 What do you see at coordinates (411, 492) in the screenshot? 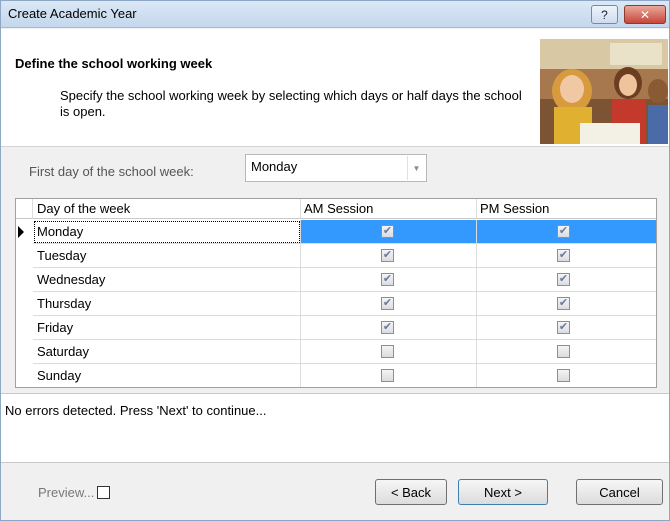
I see `back-button: < Back` at bounding box center [411, 492].